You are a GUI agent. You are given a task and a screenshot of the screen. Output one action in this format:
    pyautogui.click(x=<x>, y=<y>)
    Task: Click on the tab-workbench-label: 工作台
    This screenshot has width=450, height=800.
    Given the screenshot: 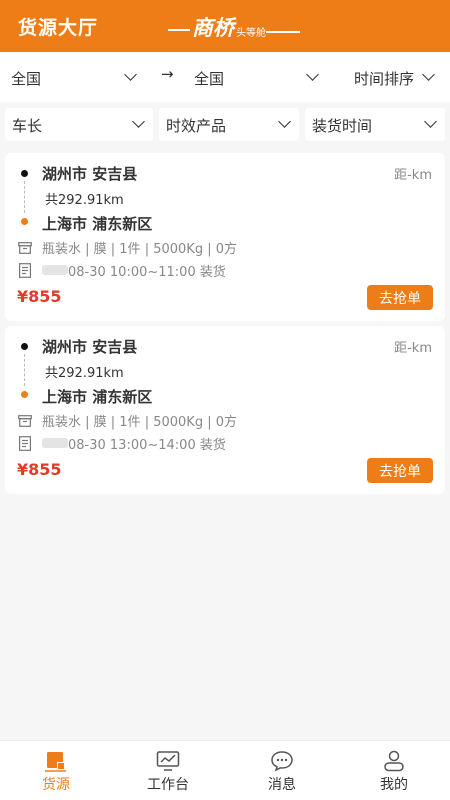 What is the action you would take?
    pyautogui.click(x=168, y=785)
    